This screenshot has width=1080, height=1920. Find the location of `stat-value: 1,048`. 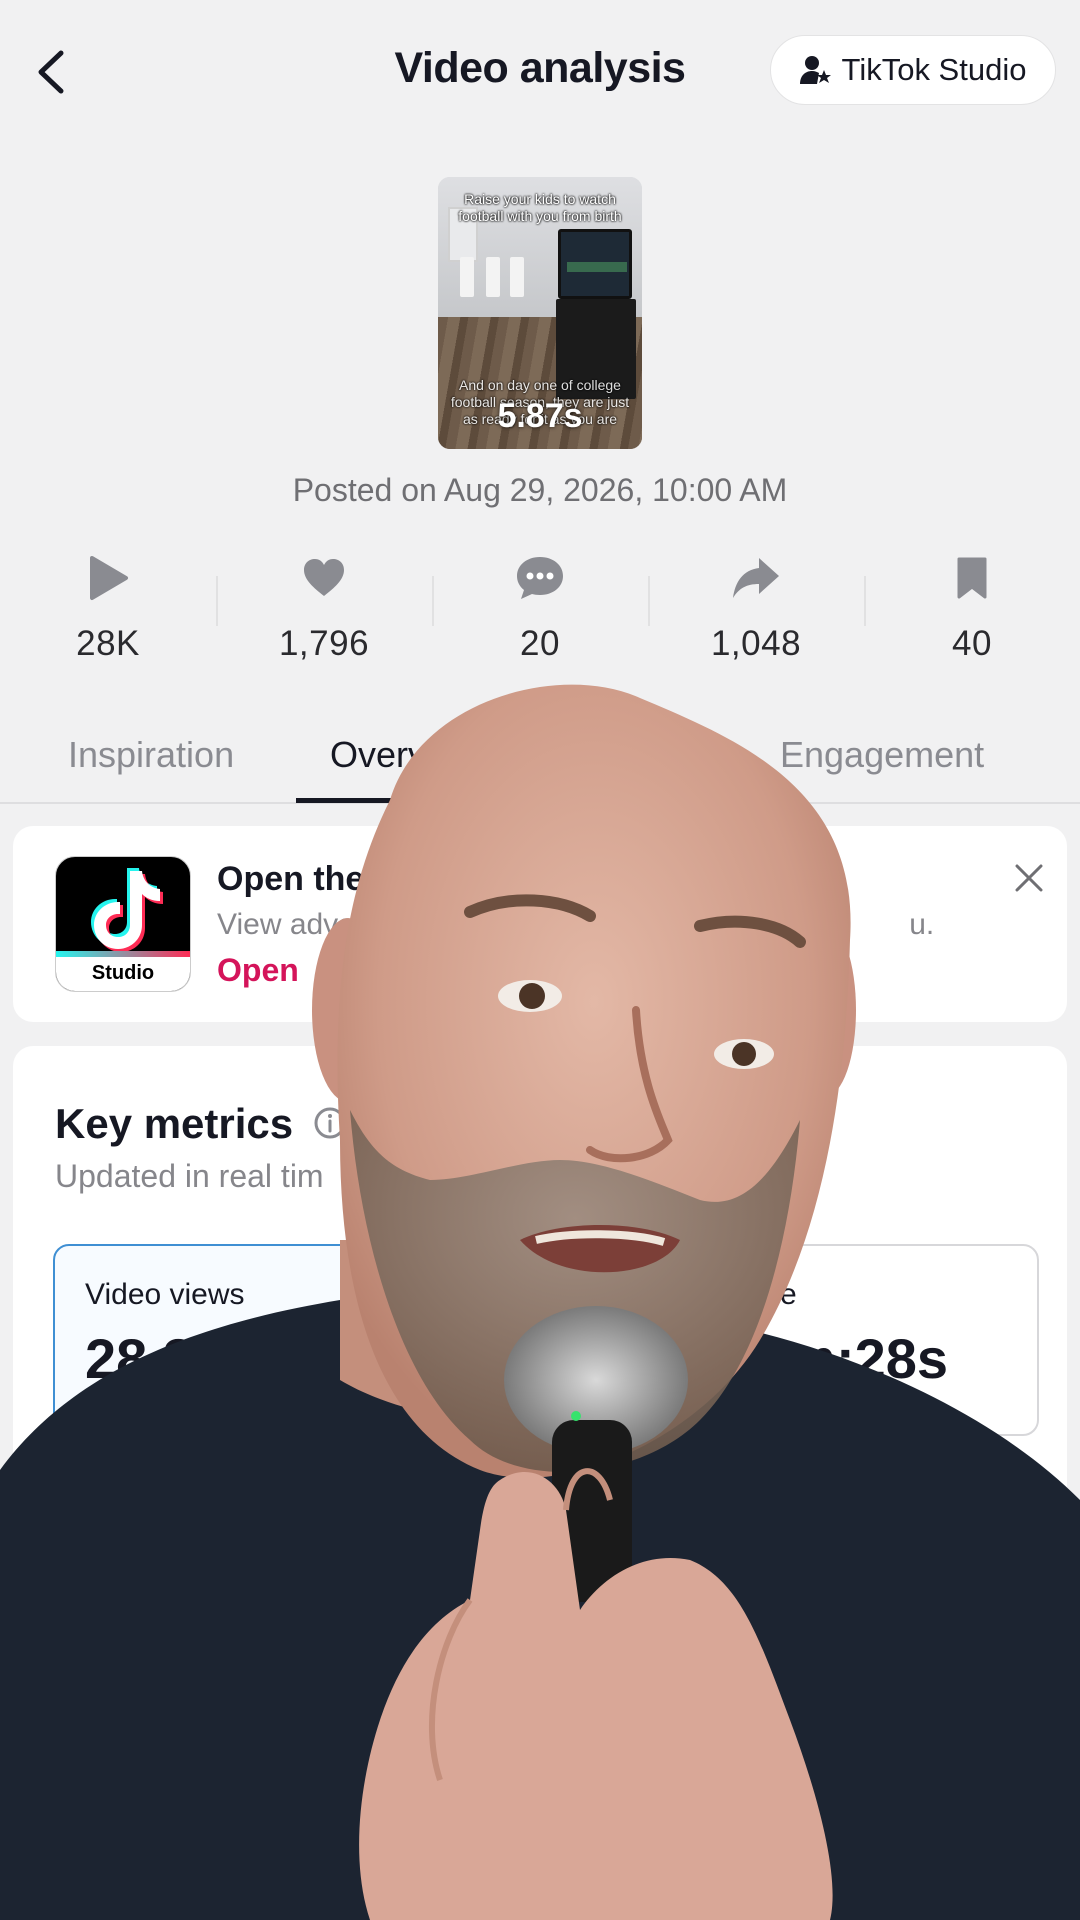

stat-value: 1,048 is located at coordinates (756, 643).